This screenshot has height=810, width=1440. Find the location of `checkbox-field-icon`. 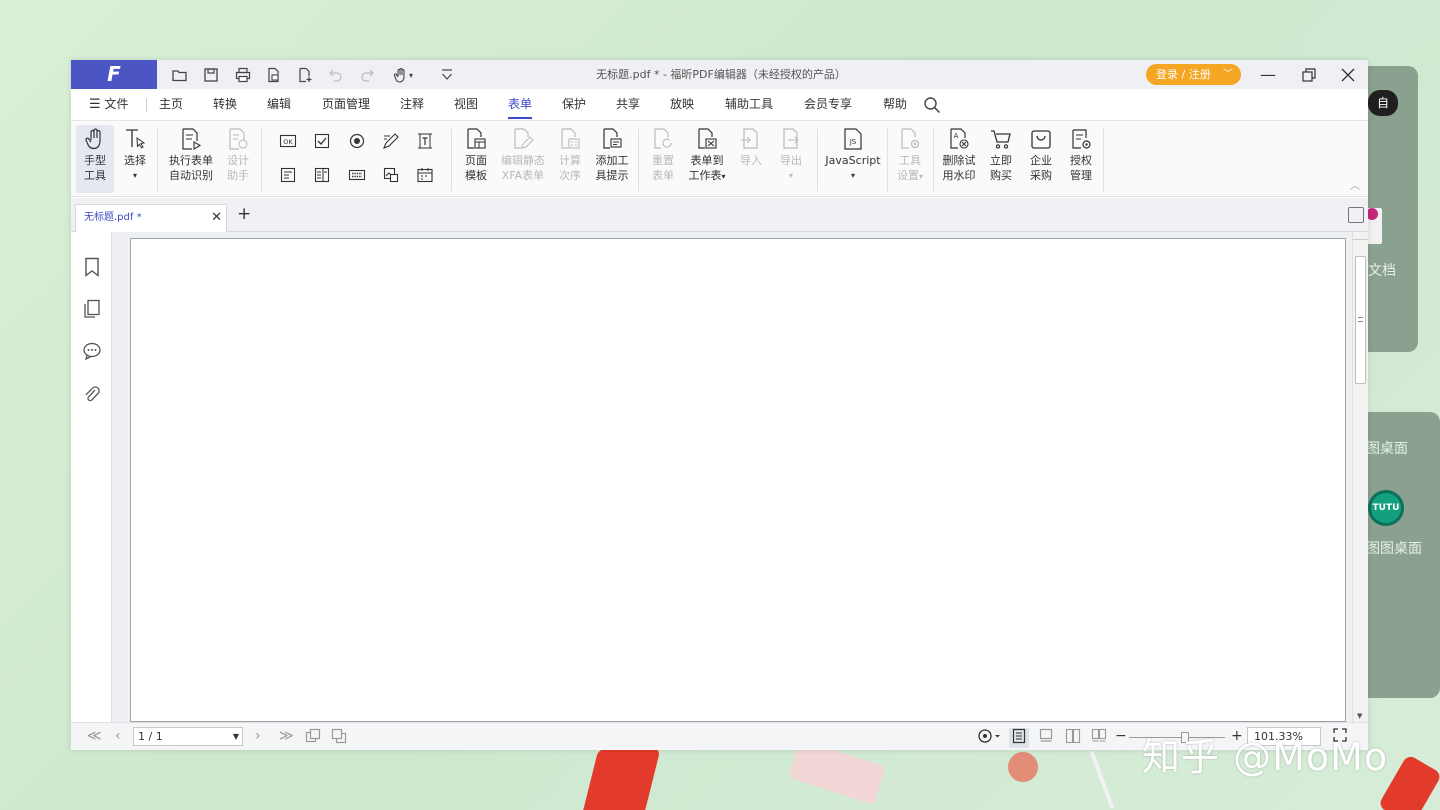

checkbox-field-icon is located at coordinates (322, 141).